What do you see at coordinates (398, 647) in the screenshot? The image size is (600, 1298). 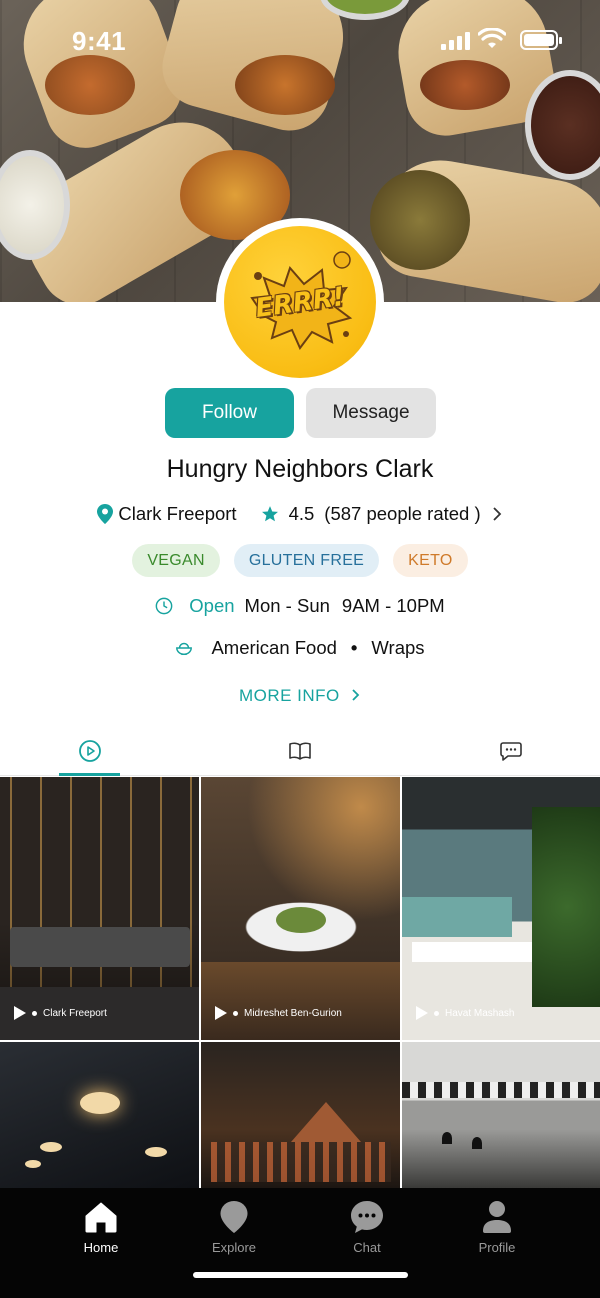 I see `cuisine-secondary: Wraps` at bounding box center [398, 647].